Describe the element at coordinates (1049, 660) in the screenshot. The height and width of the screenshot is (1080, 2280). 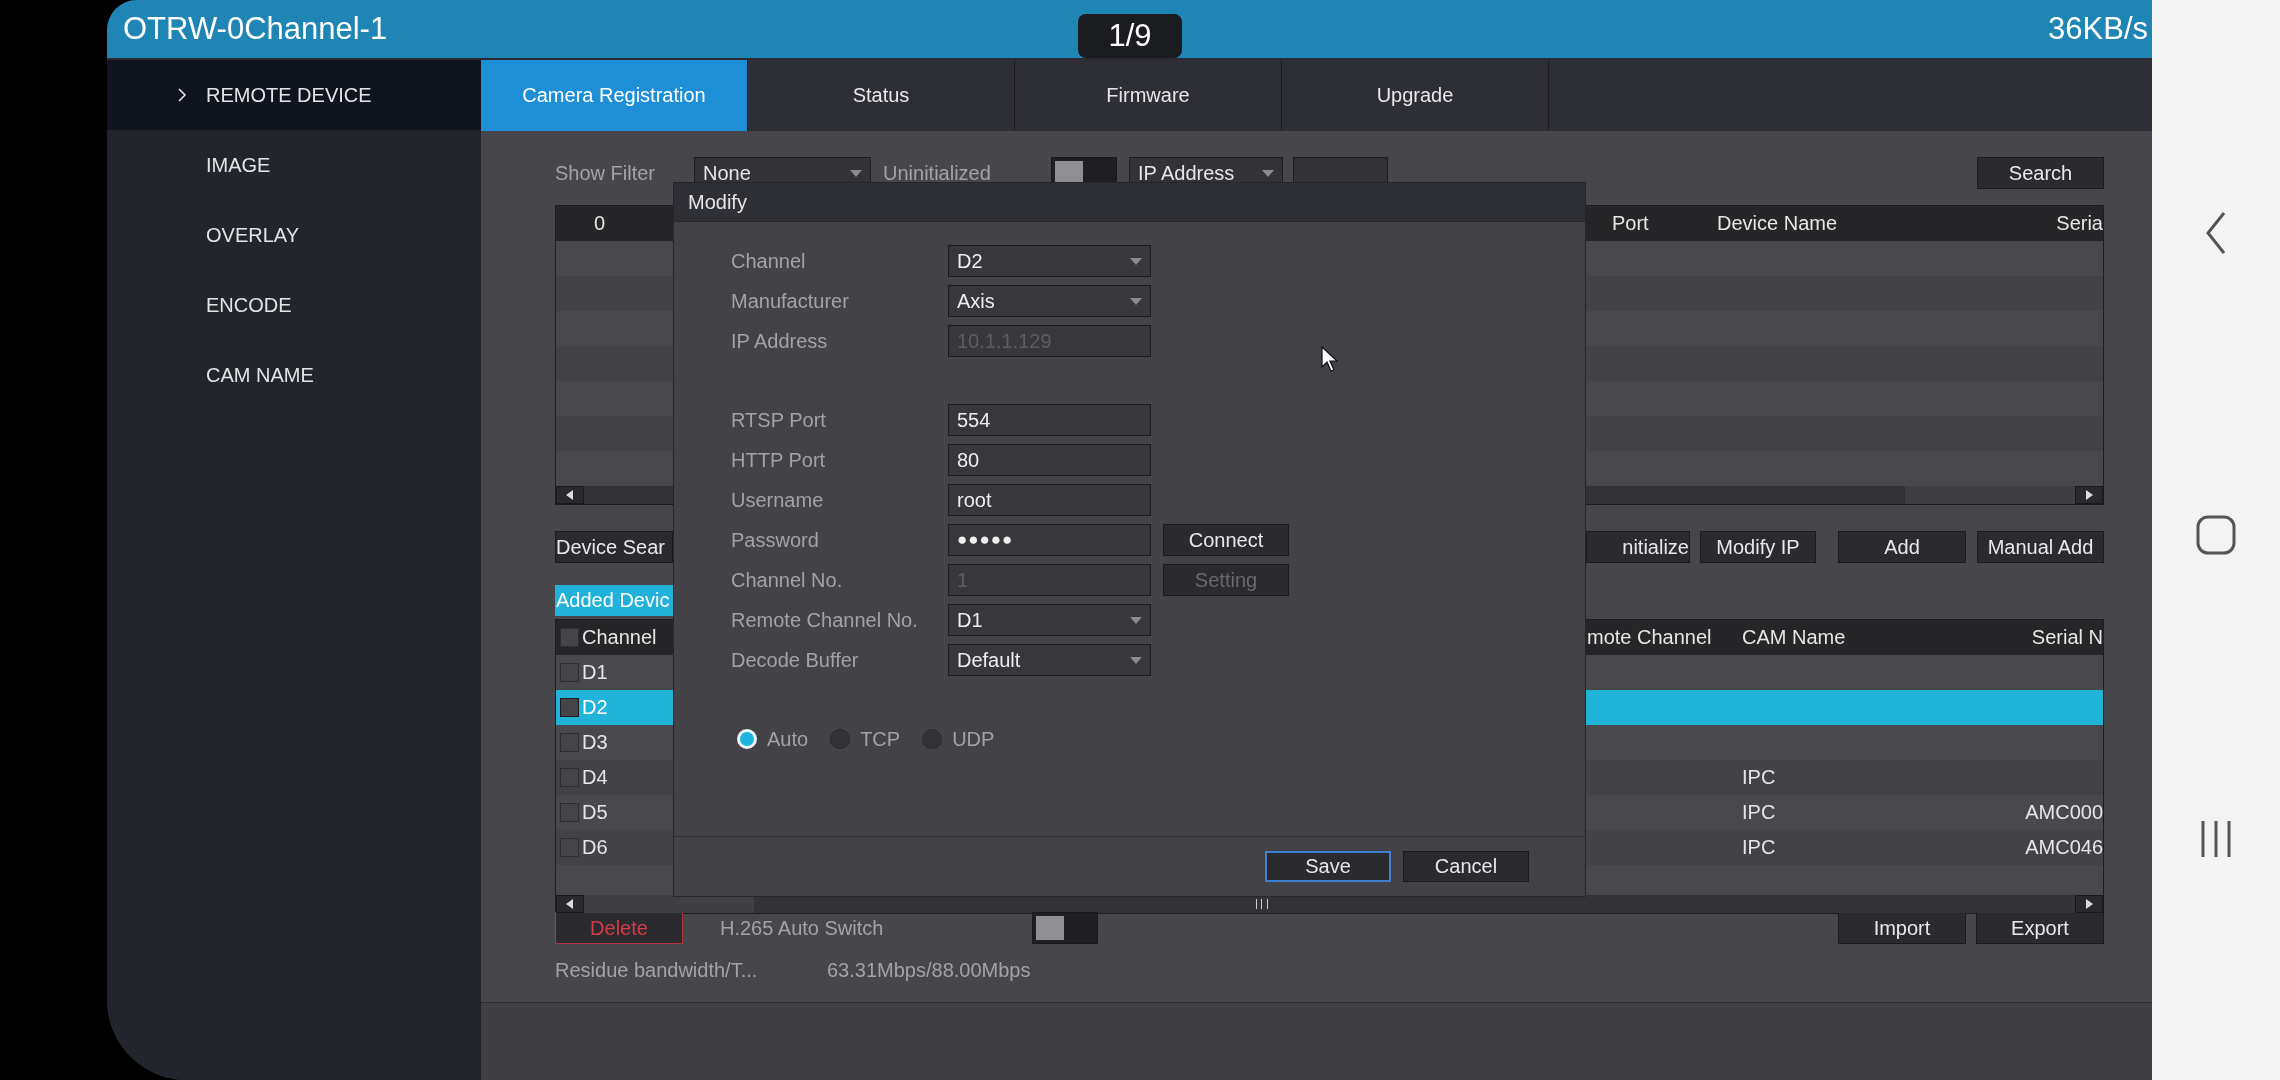
I see `dropdown: Default` at that location.